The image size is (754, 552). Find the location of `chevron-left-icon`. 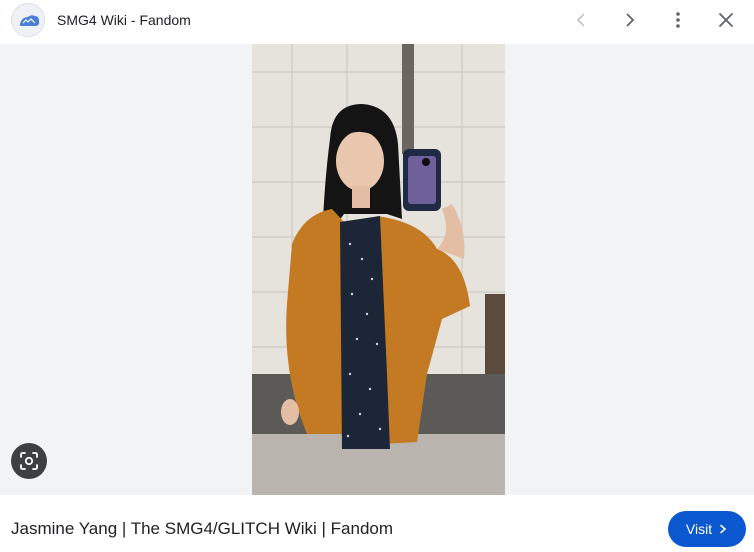

chevron-left-icon is located at coordinates (580, 20).